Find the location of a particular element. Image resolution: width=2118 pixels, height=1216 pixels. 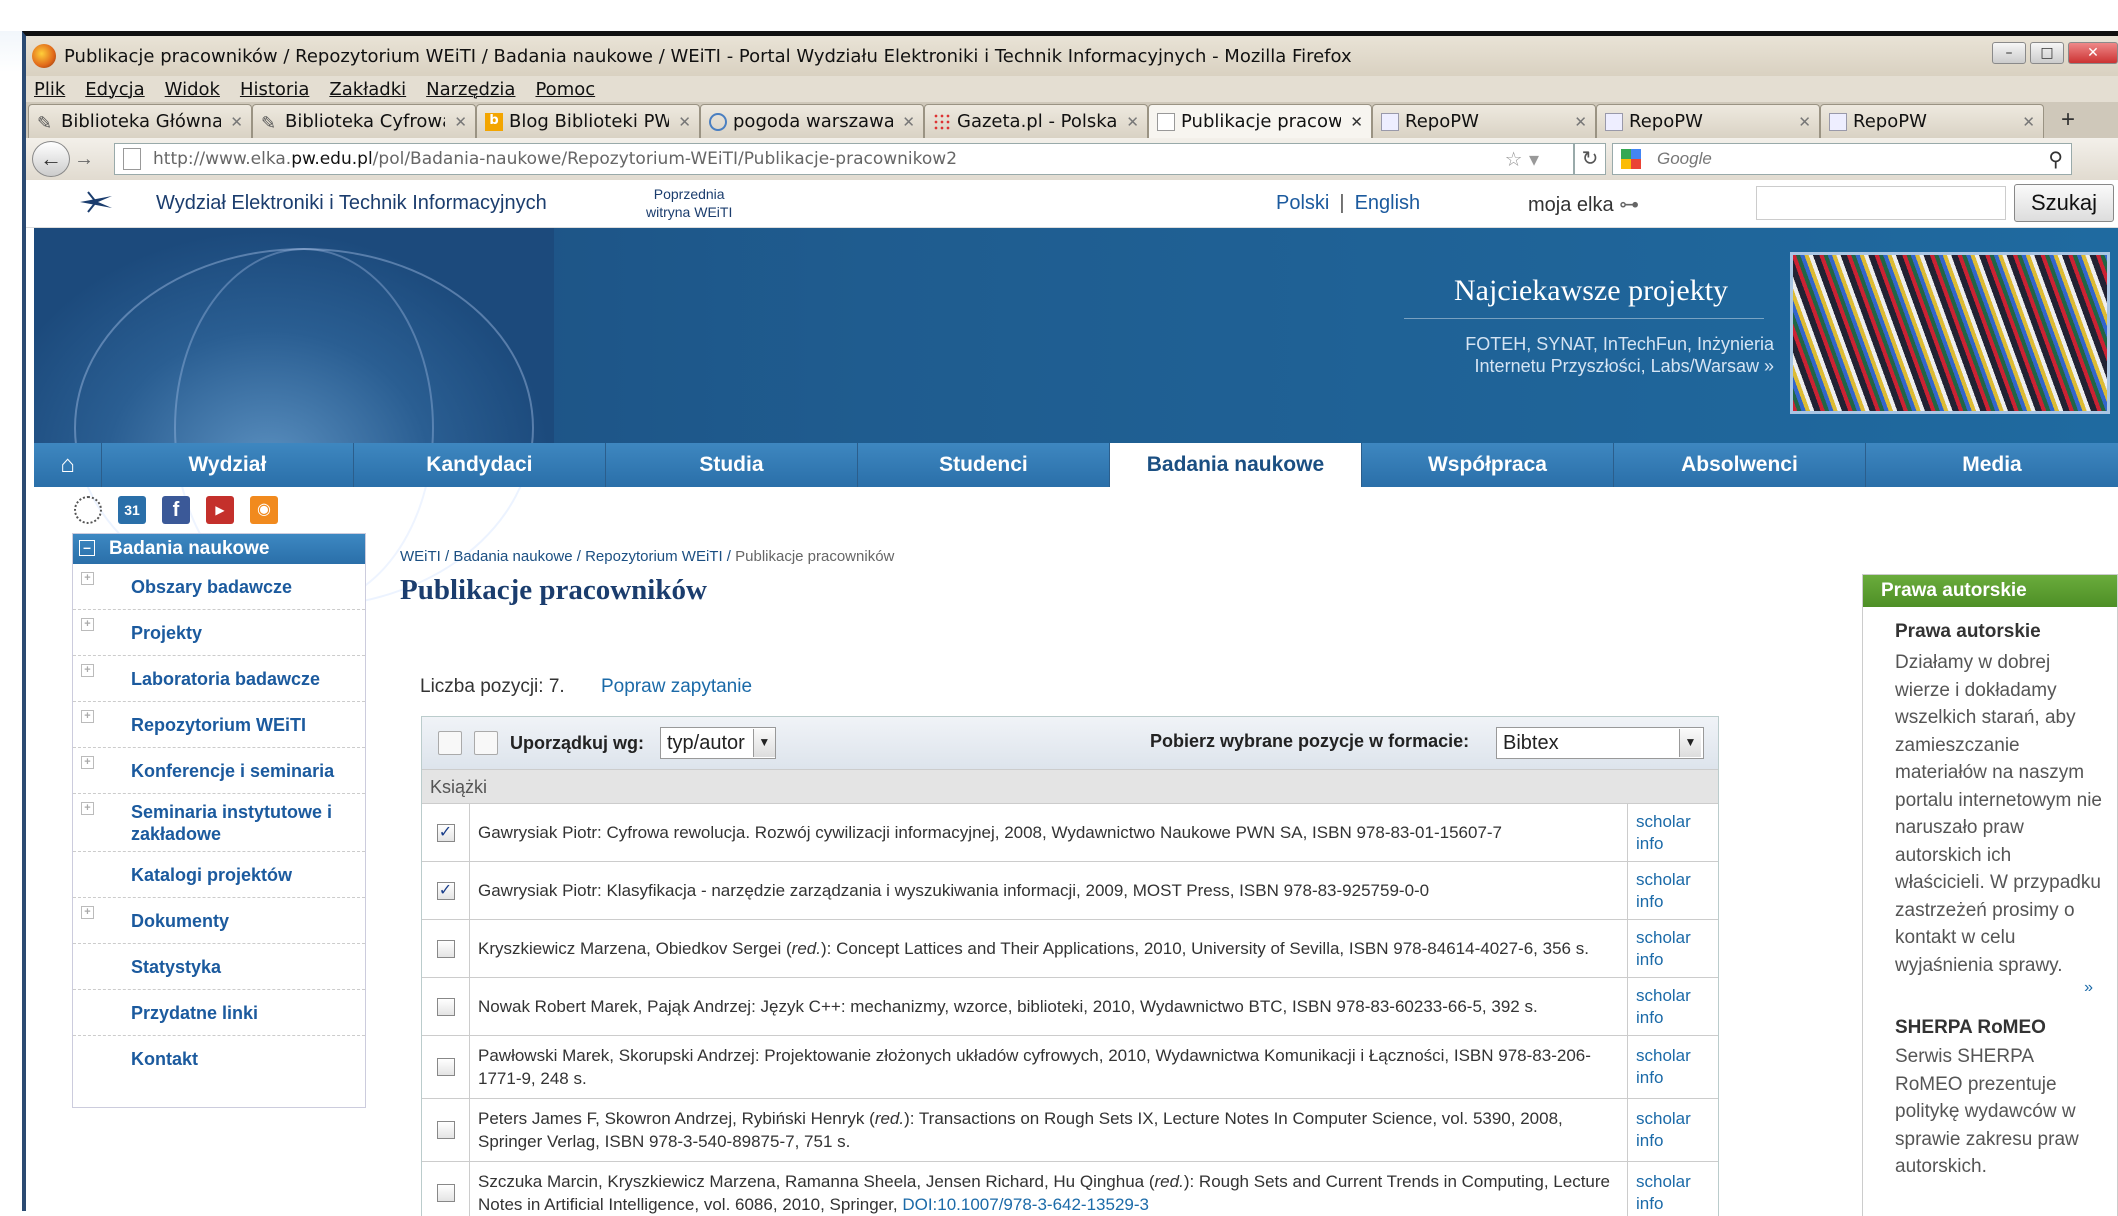

forward-button: → is located at coordinates (87, 159).